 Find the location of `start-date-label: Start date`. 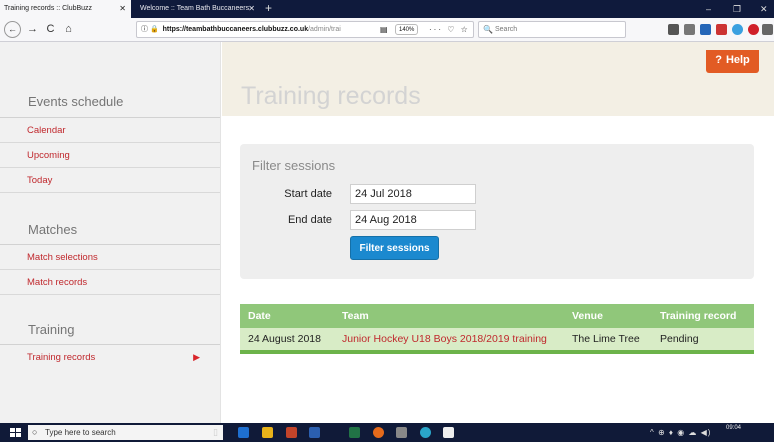

start-date-label: Start date is located at coordinates (308, 194).